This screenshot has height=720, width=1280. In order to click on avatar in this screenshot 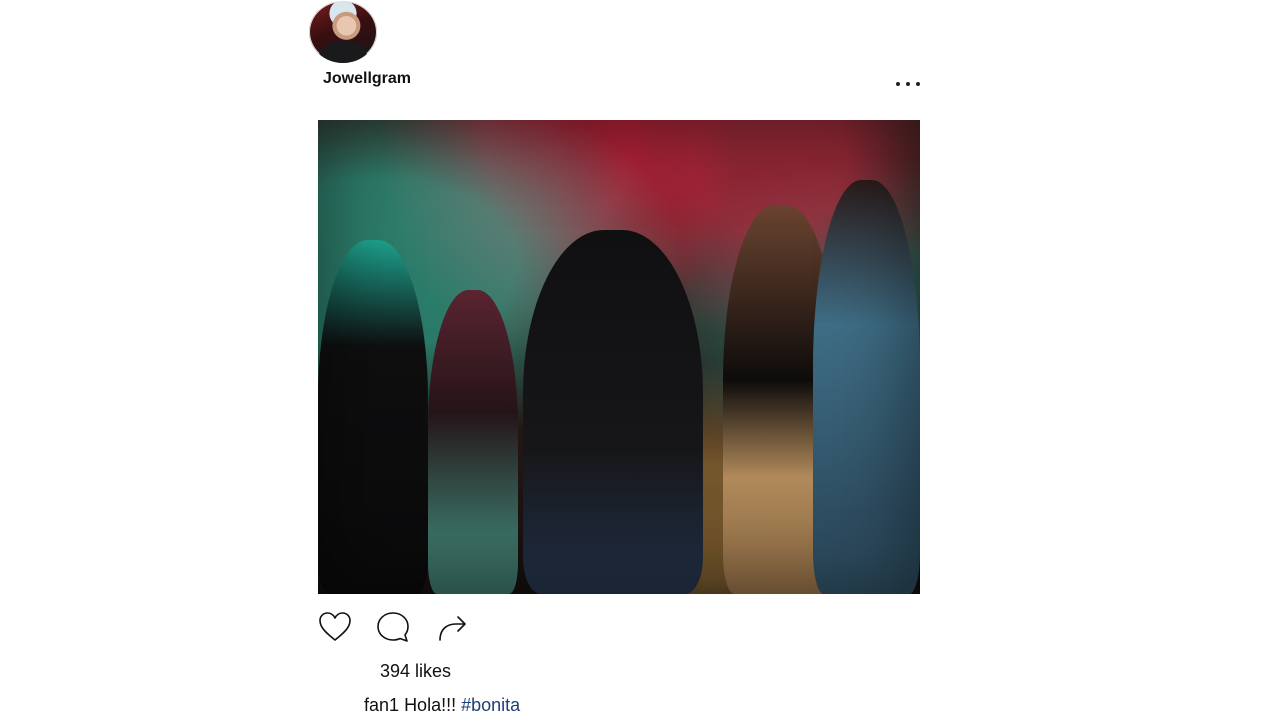, I will do `click(343, 32)`.